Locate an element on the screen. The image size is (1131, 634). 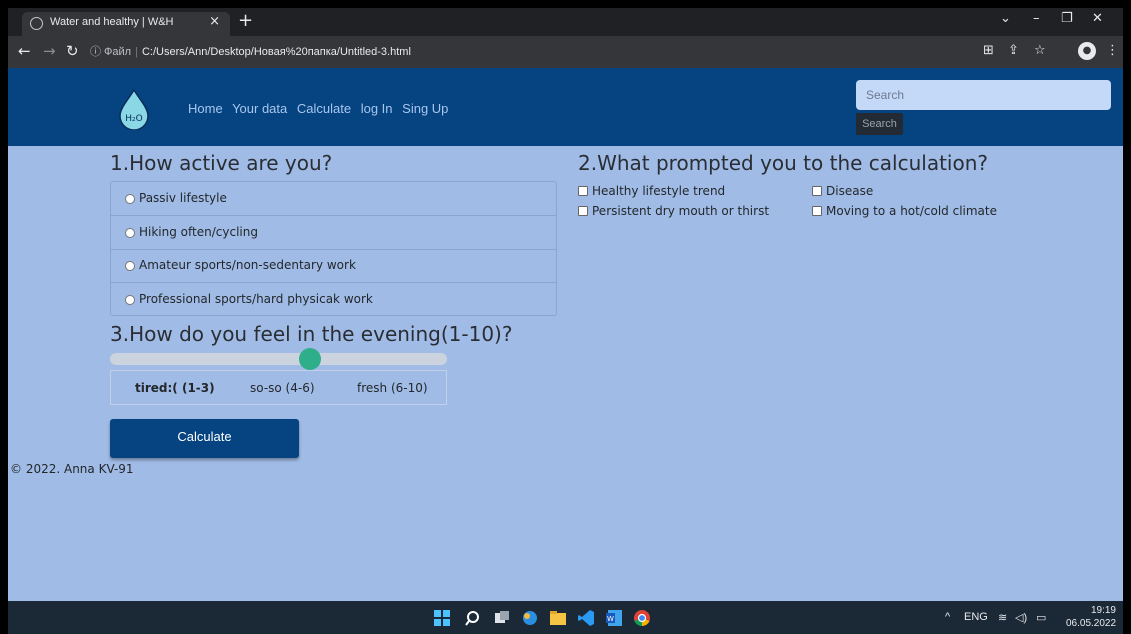
scale-label-fresh: fresh (6-10) is located at coordinates (392, 388).